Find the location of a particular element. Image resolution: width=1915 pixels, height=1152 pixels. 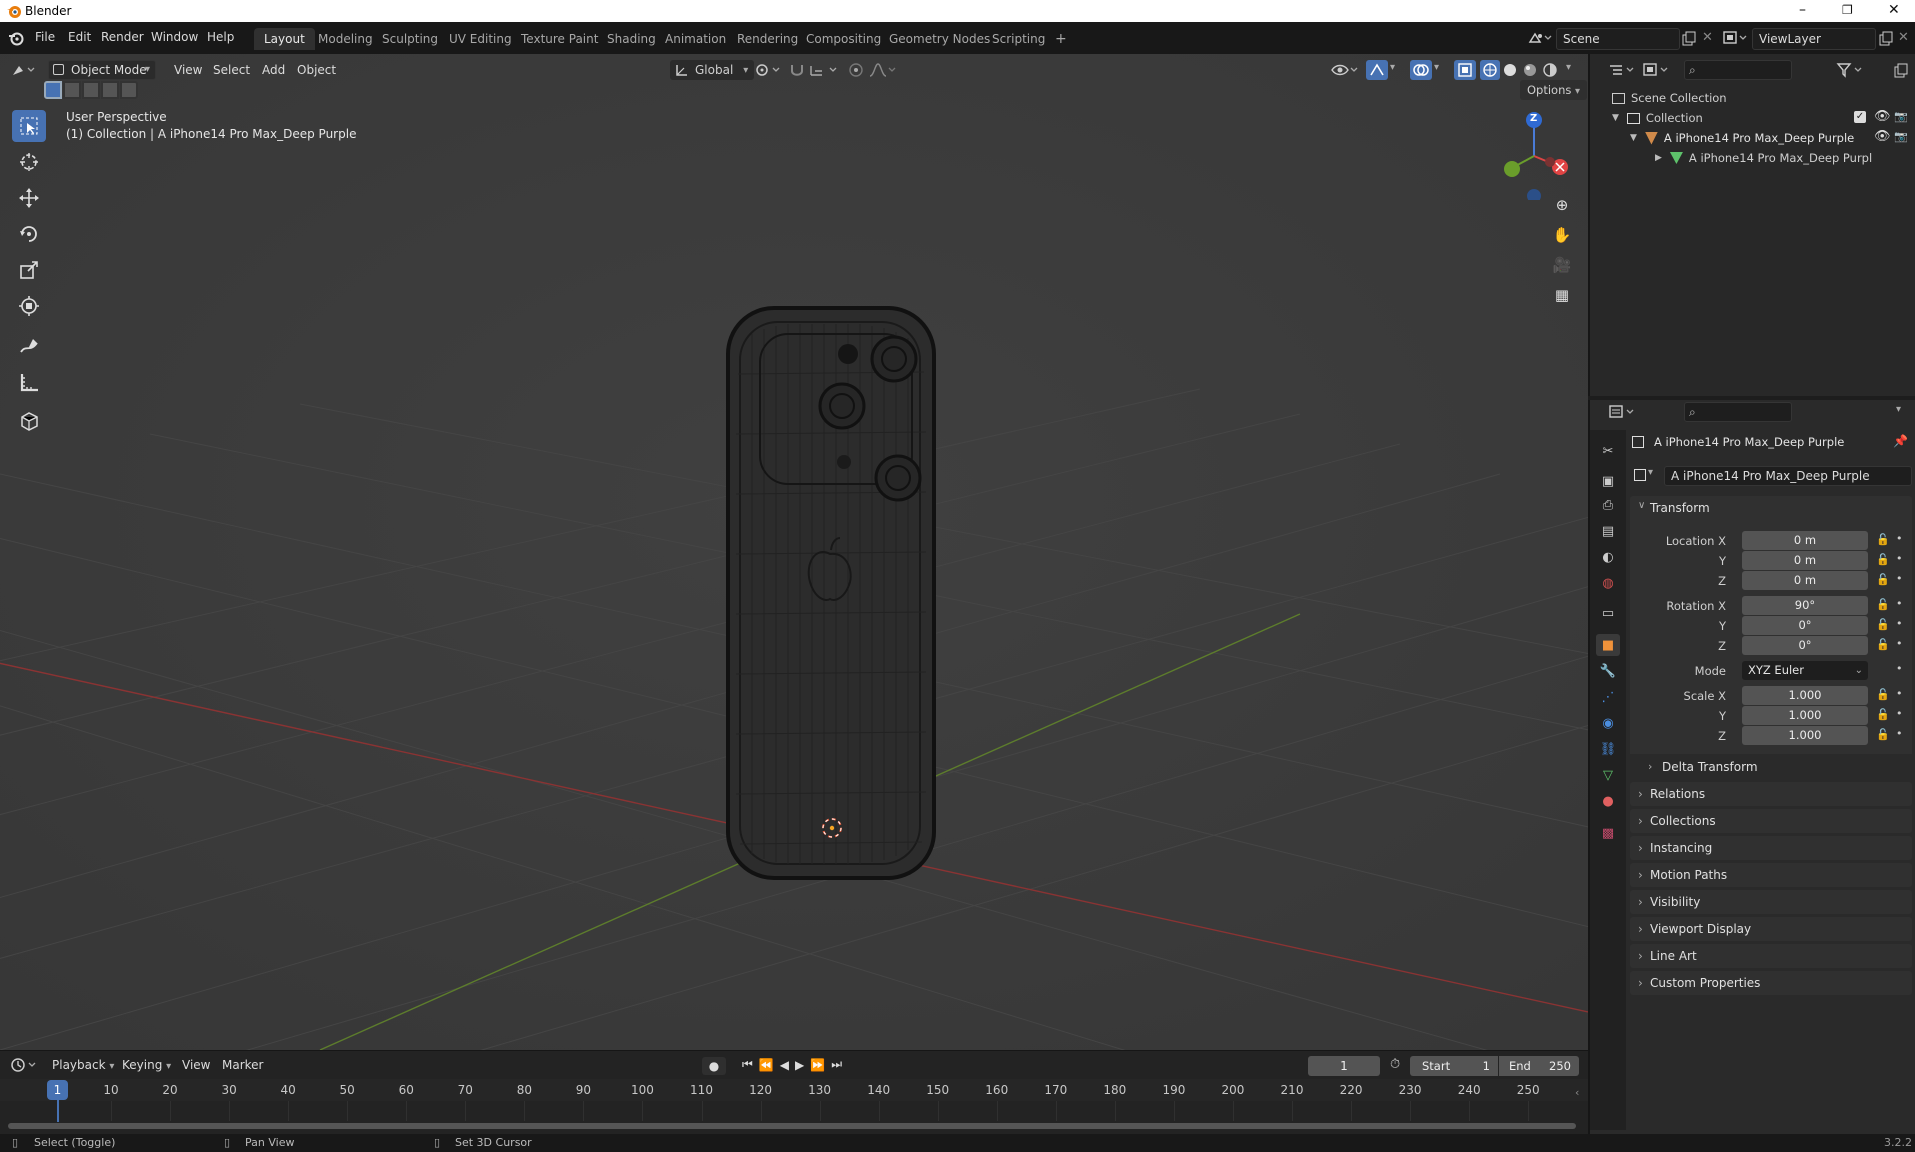

select-extend-icon is located at coordinates (72, 90).